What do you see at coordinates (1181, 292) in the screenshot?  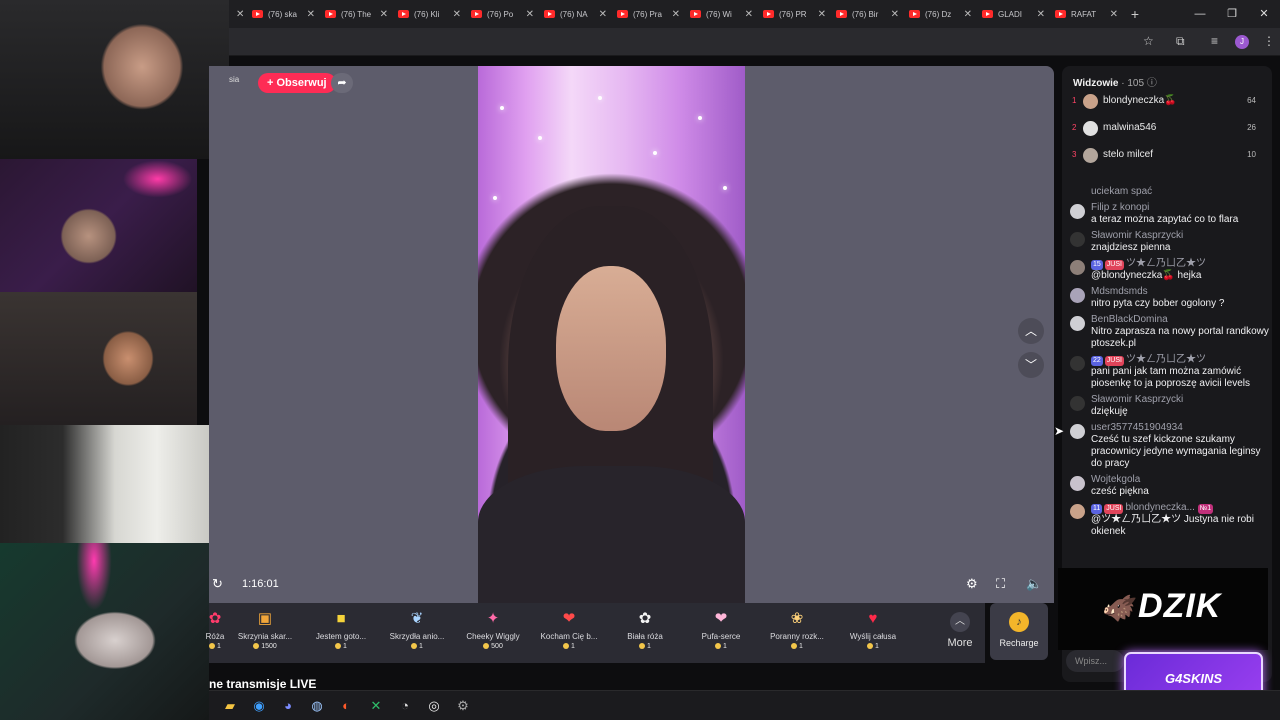 I see `chat-username: Mdsmdsmds` at bounding box center [1181, 292].